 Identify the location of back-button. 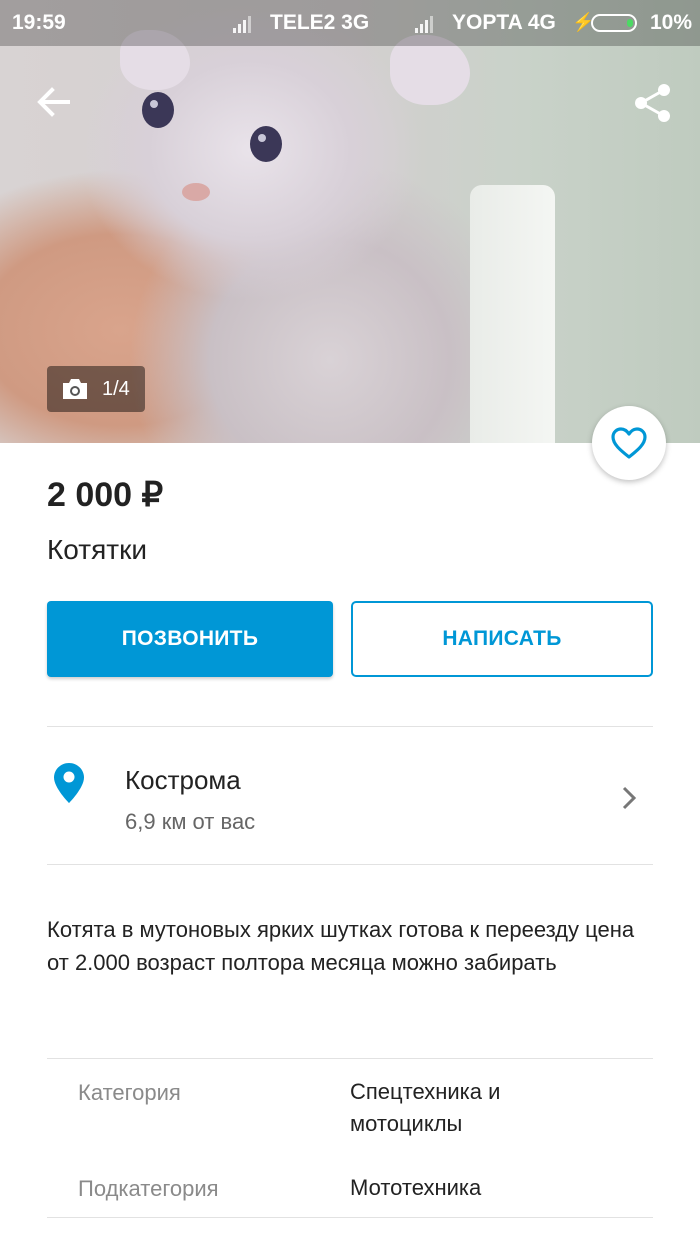
(54, 102).